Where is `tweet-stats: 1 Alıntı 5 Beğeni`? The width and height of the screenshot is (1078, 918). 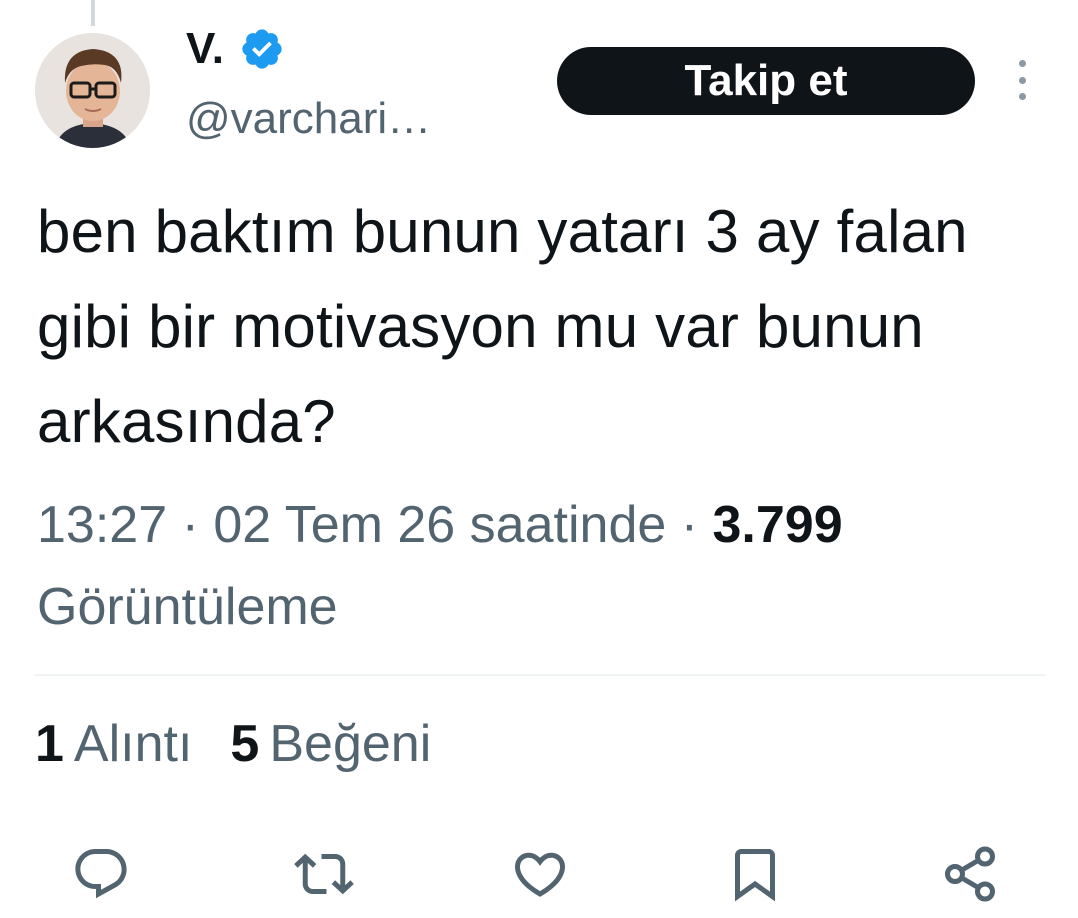 tweet-stats: 1 Alıntı 5 Beğeni is located at coordinates (252, 744).